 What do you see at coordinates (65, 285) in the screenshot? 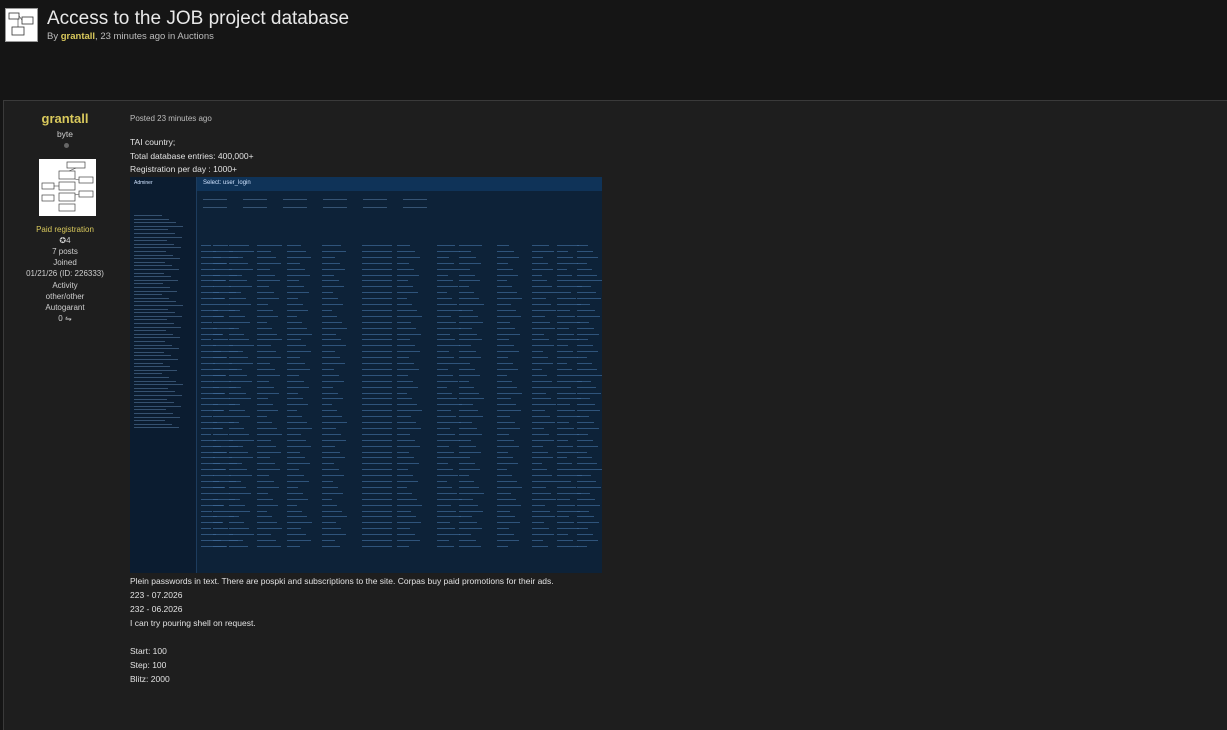
I see `activity-label: Activity` at bounding box center [65, 285].